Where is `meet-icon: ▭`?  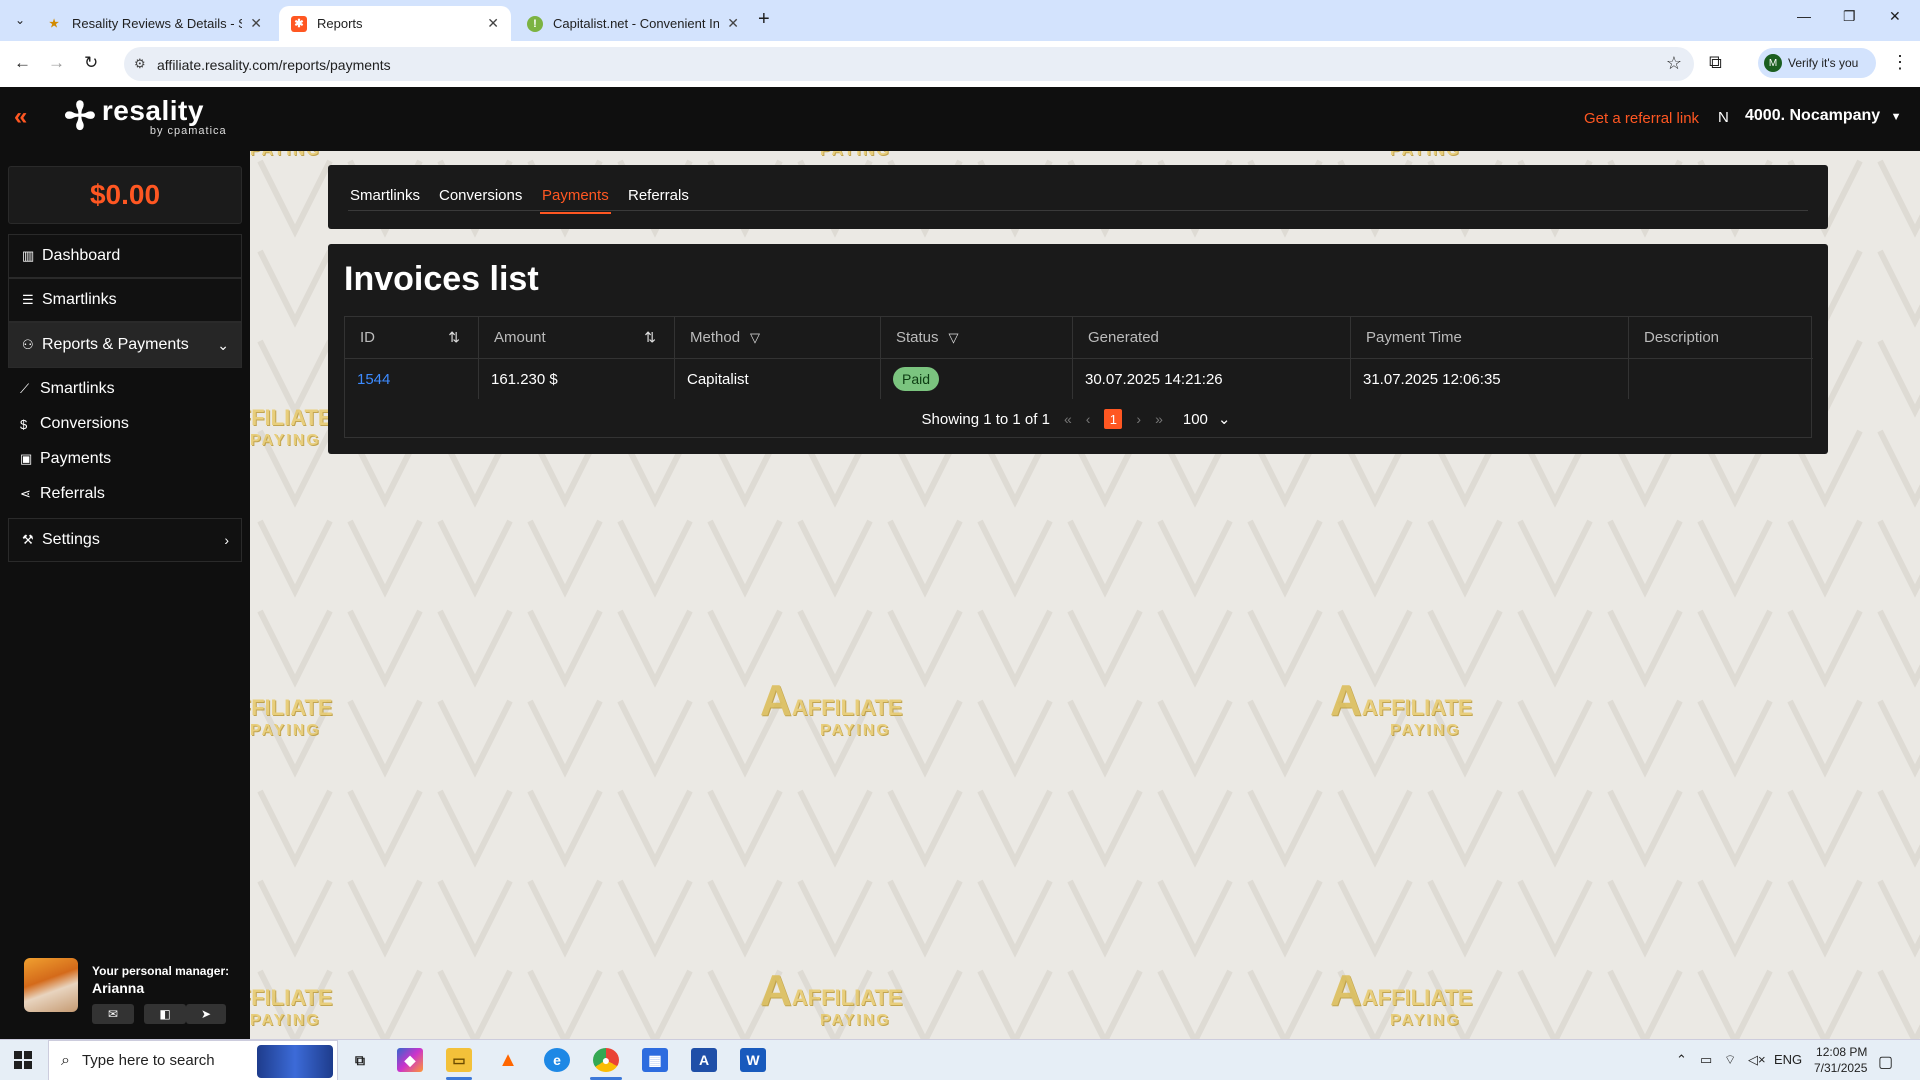 meet-icon: ▭ is located at coordinates (1706, 1060).